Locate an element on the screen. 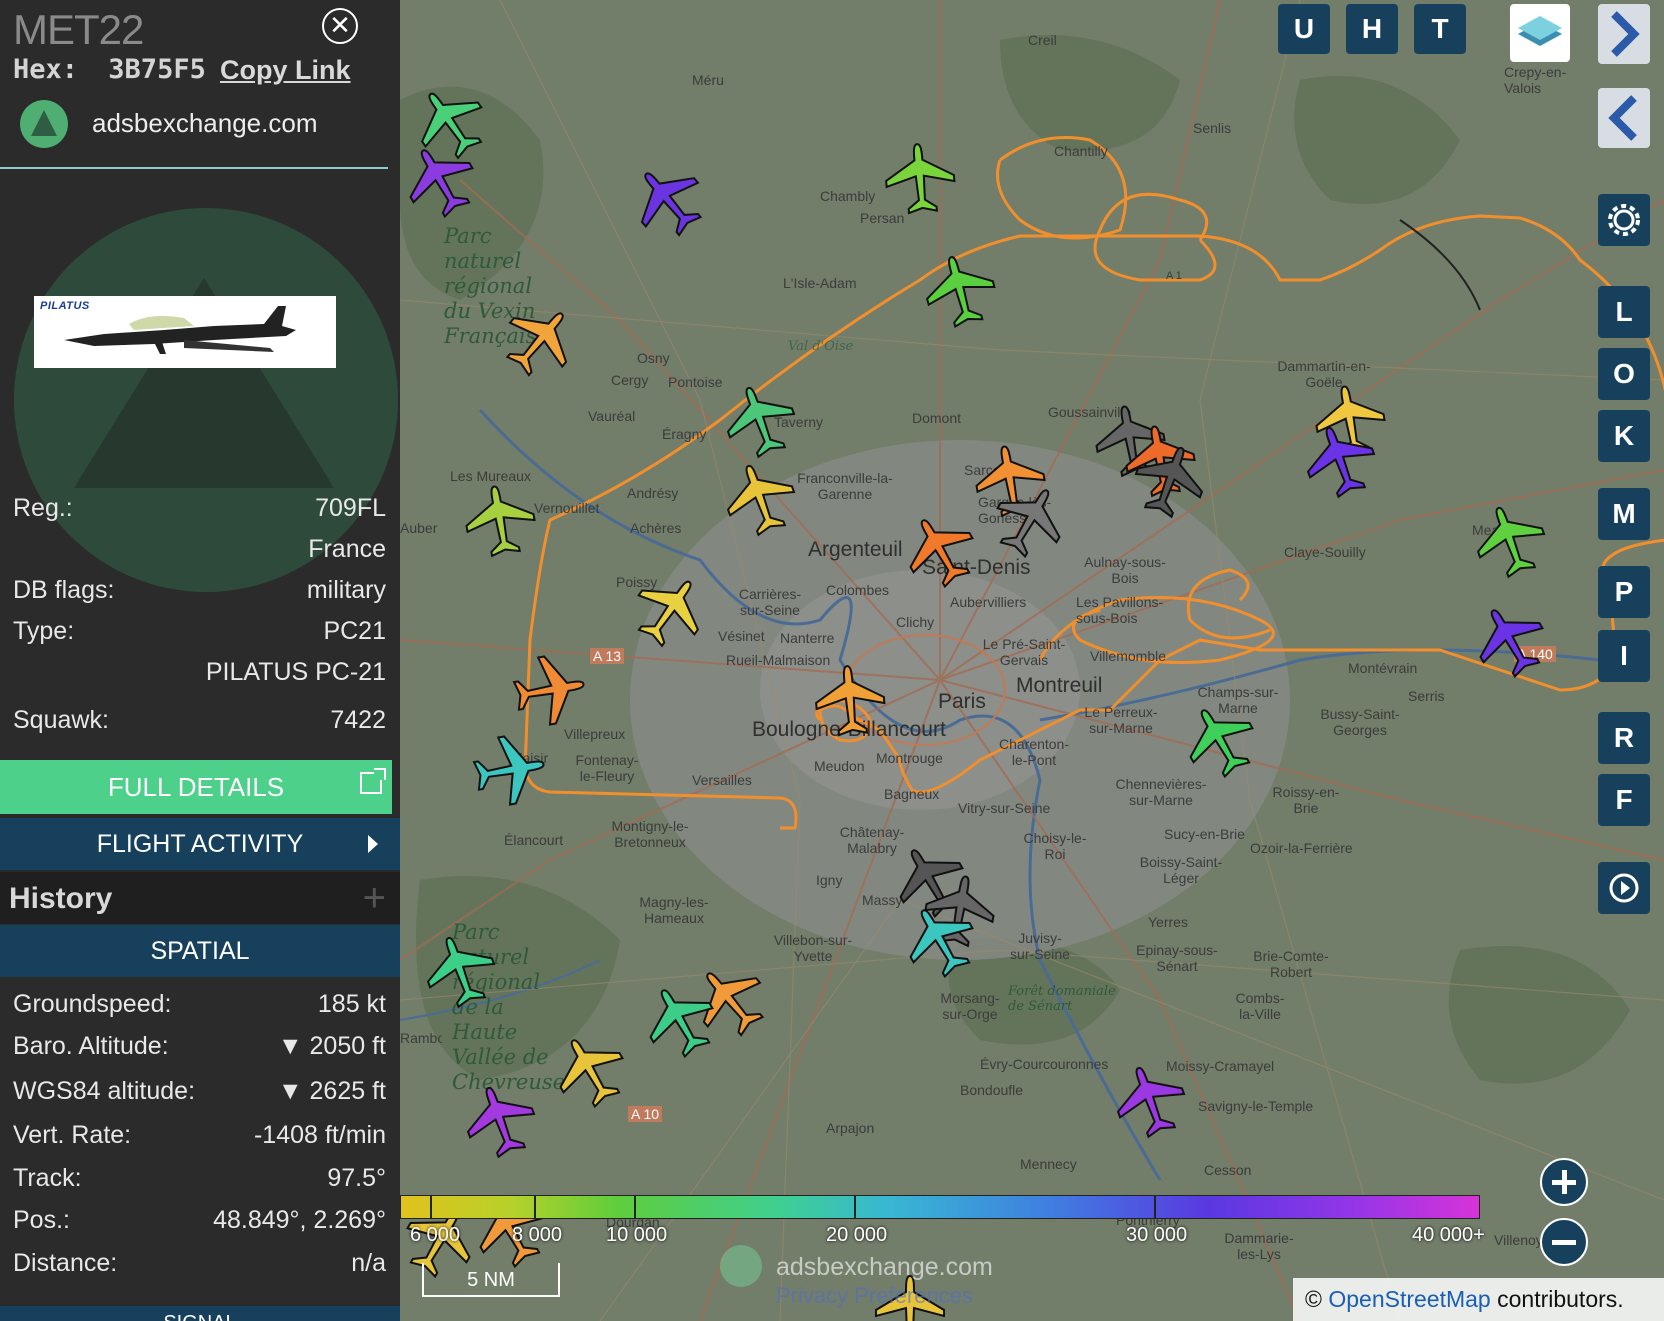 The height and width of the screenshot is (1321, 1664). callsign: MET22 is located at coordinates (78, 29).